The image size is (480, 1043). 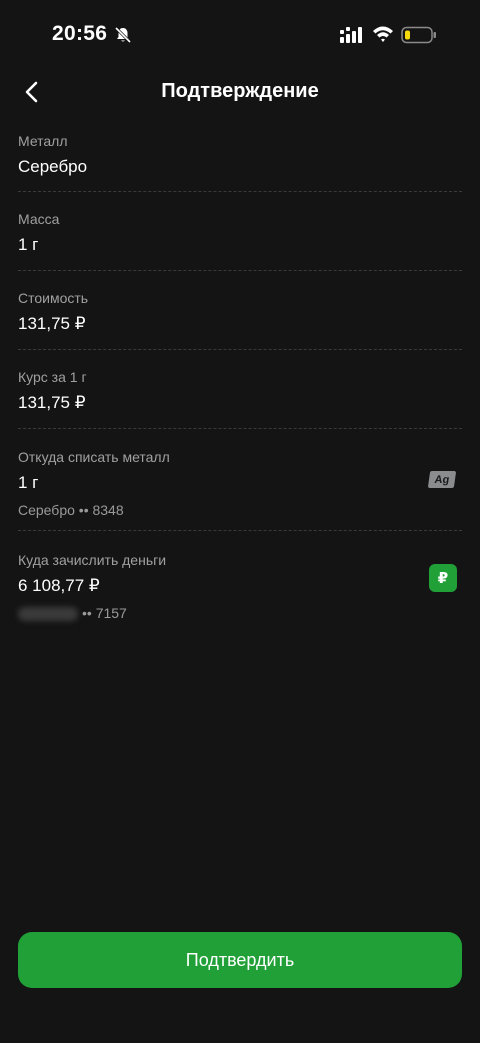 What do you see at coordinates (52, 402) in the screenshot?
I see `rate-value: 131,75 ₽` at bounding box center [52, 402].